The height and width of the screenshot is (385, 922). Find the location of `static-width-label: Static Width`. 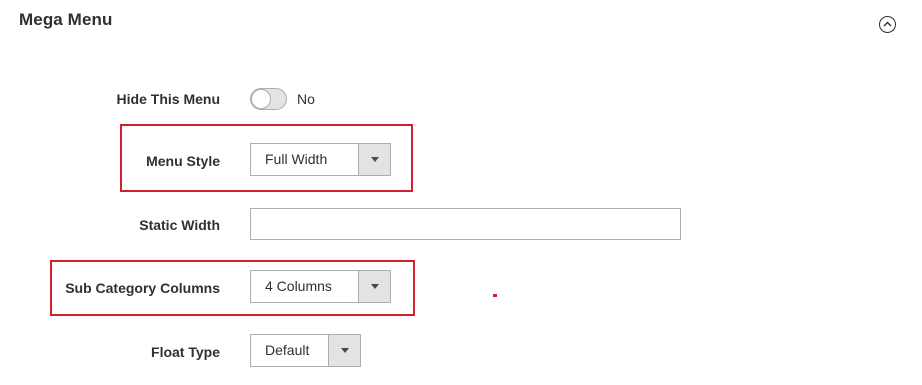

static-width-label: Static Width is located at coordinates (179, 225).